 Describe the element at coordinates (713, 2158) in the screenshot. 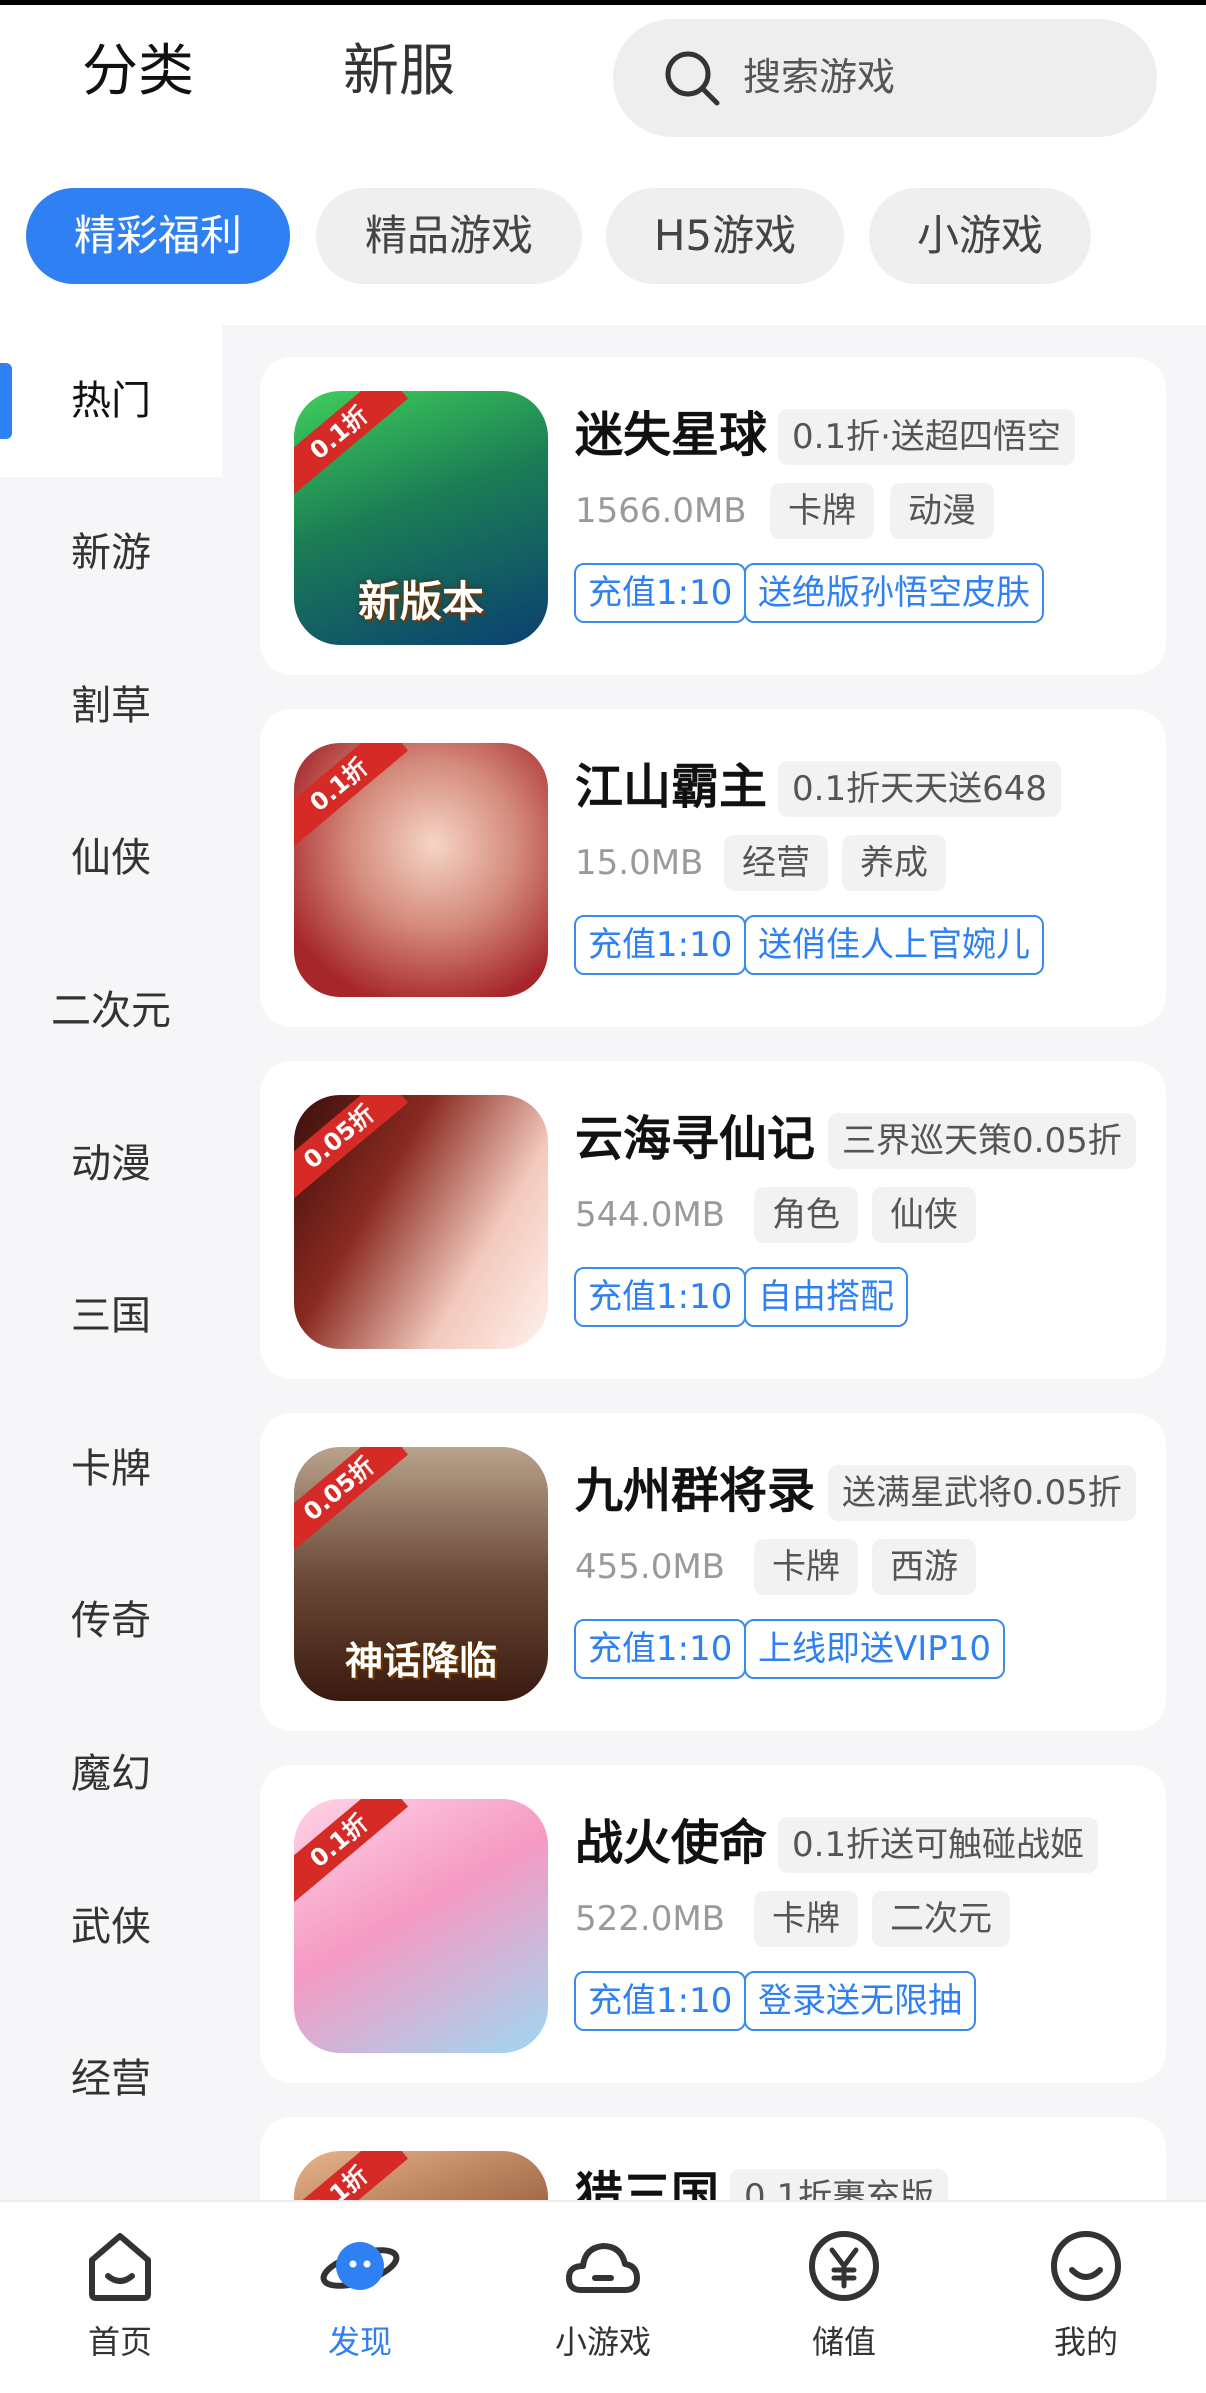

I see `game-card: 0.1折 猎三国 0.1折裹充版` at that location.